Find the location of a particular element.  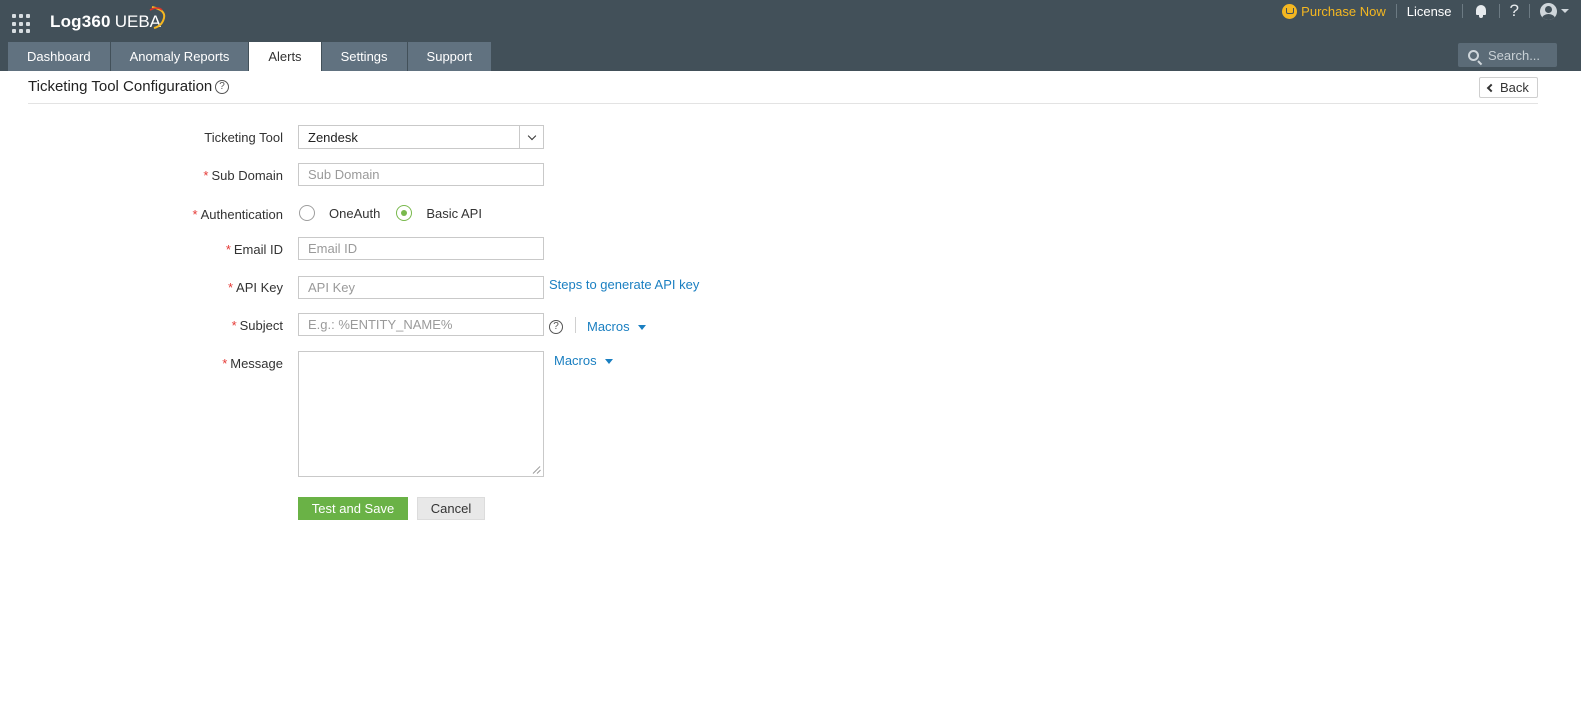

back-label: Back is located at coordinates (1514, 87).